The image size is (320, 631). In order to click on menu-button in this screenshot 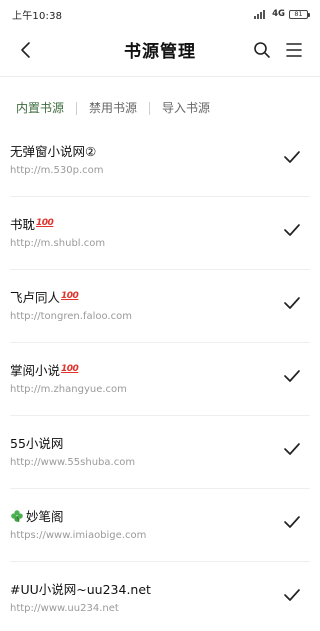, I will do `click(294, 50)`.